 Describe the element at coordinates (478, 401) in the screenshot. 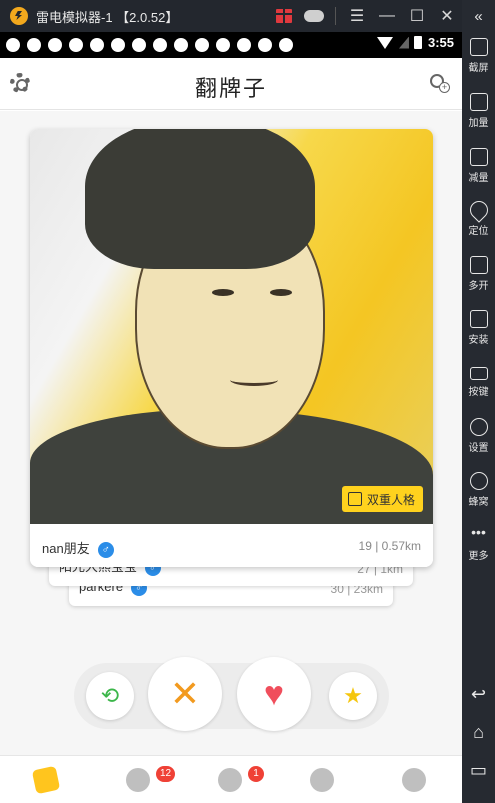

I see `emulator-sidebar: « 截屏 加量 减量 定位 多开 安装 按键 设置 蜂窝 ••• 更多 ↩ ⌂ ▭` at that location.